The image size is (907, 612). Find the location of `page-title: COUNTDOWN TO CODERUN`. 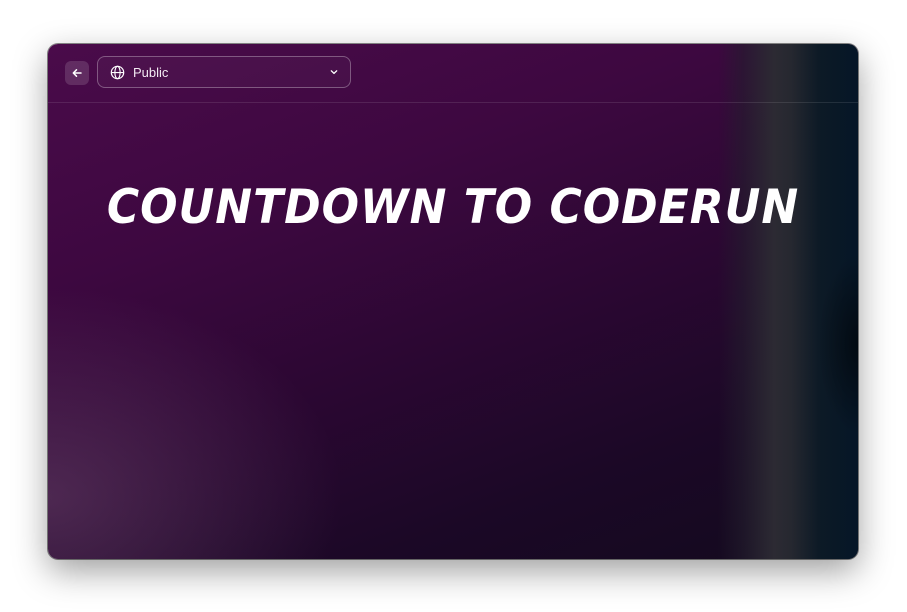

page-title: COUNTDOWN TO CODERUN is located at coordinates (453, 207).